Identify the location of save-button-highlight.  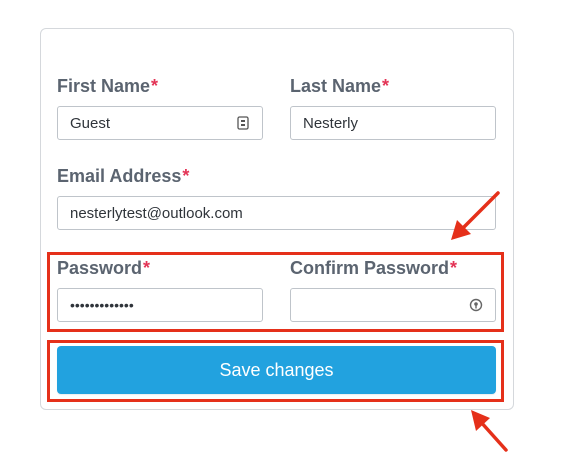
(275, 371).